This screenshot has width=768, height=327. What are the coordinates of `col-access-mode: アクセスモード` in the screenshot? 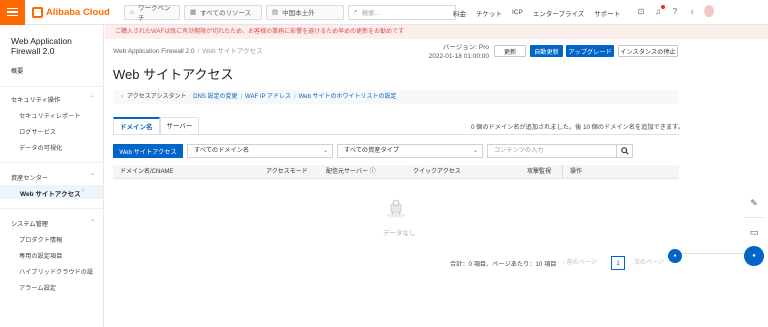 It's located at (287, 172).